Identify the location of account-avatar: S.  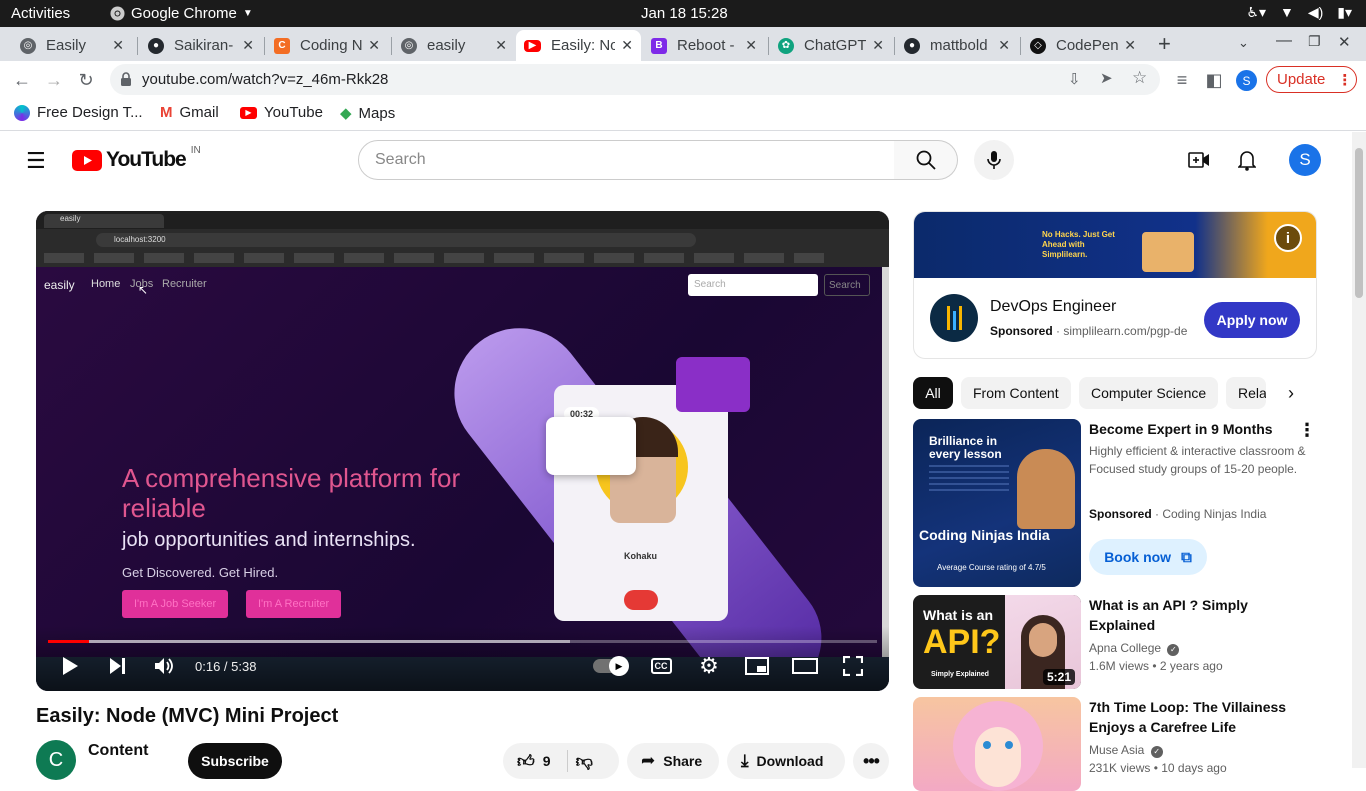
(1305, 160).